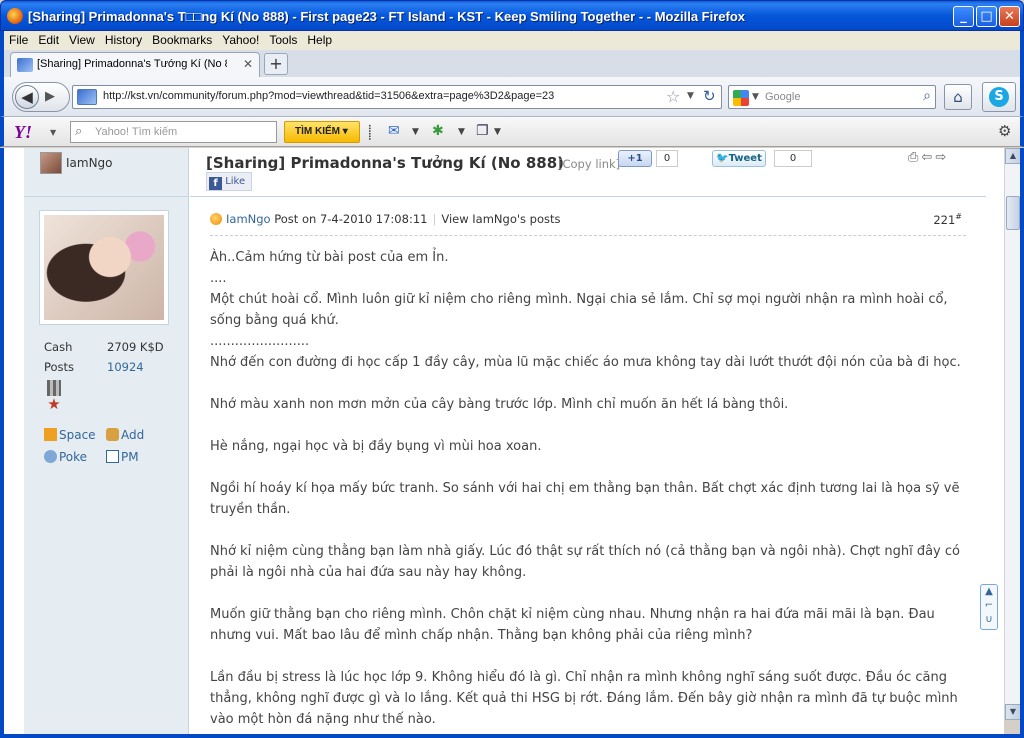 Image resolution: width=1024 pixels, height=738 pixels. Describe the element at coordinates (635, 158) in the screenshot. I see `google-plusone-button: +1` at that location.